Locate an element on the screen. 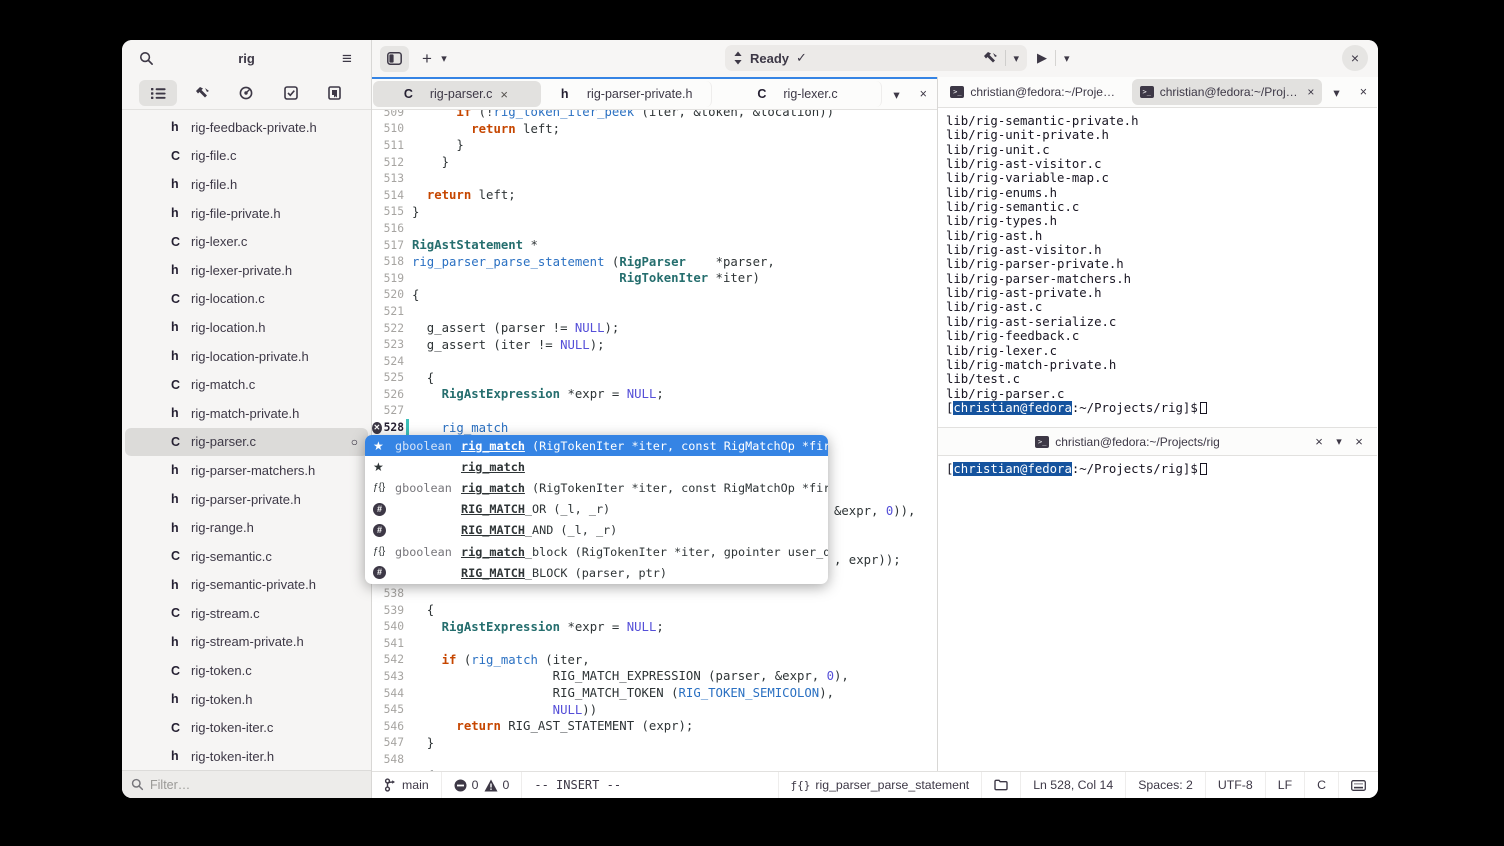 Image resolution: width=1504 pixels, height=846 pixels. folder-icon is located at coordinates (1001, 785).